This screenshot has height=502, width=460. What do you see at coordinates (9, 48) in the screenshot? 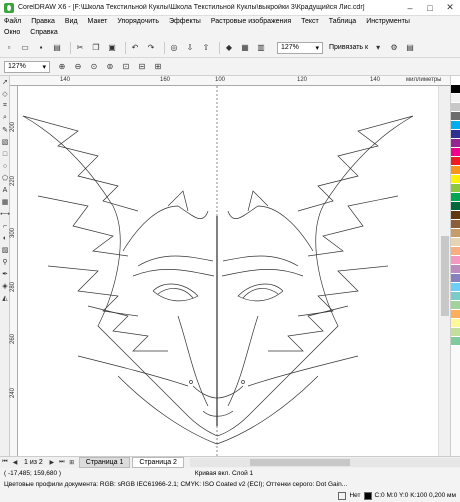
I see `new-document-icon: ▫` at bounding box center [9, 48].